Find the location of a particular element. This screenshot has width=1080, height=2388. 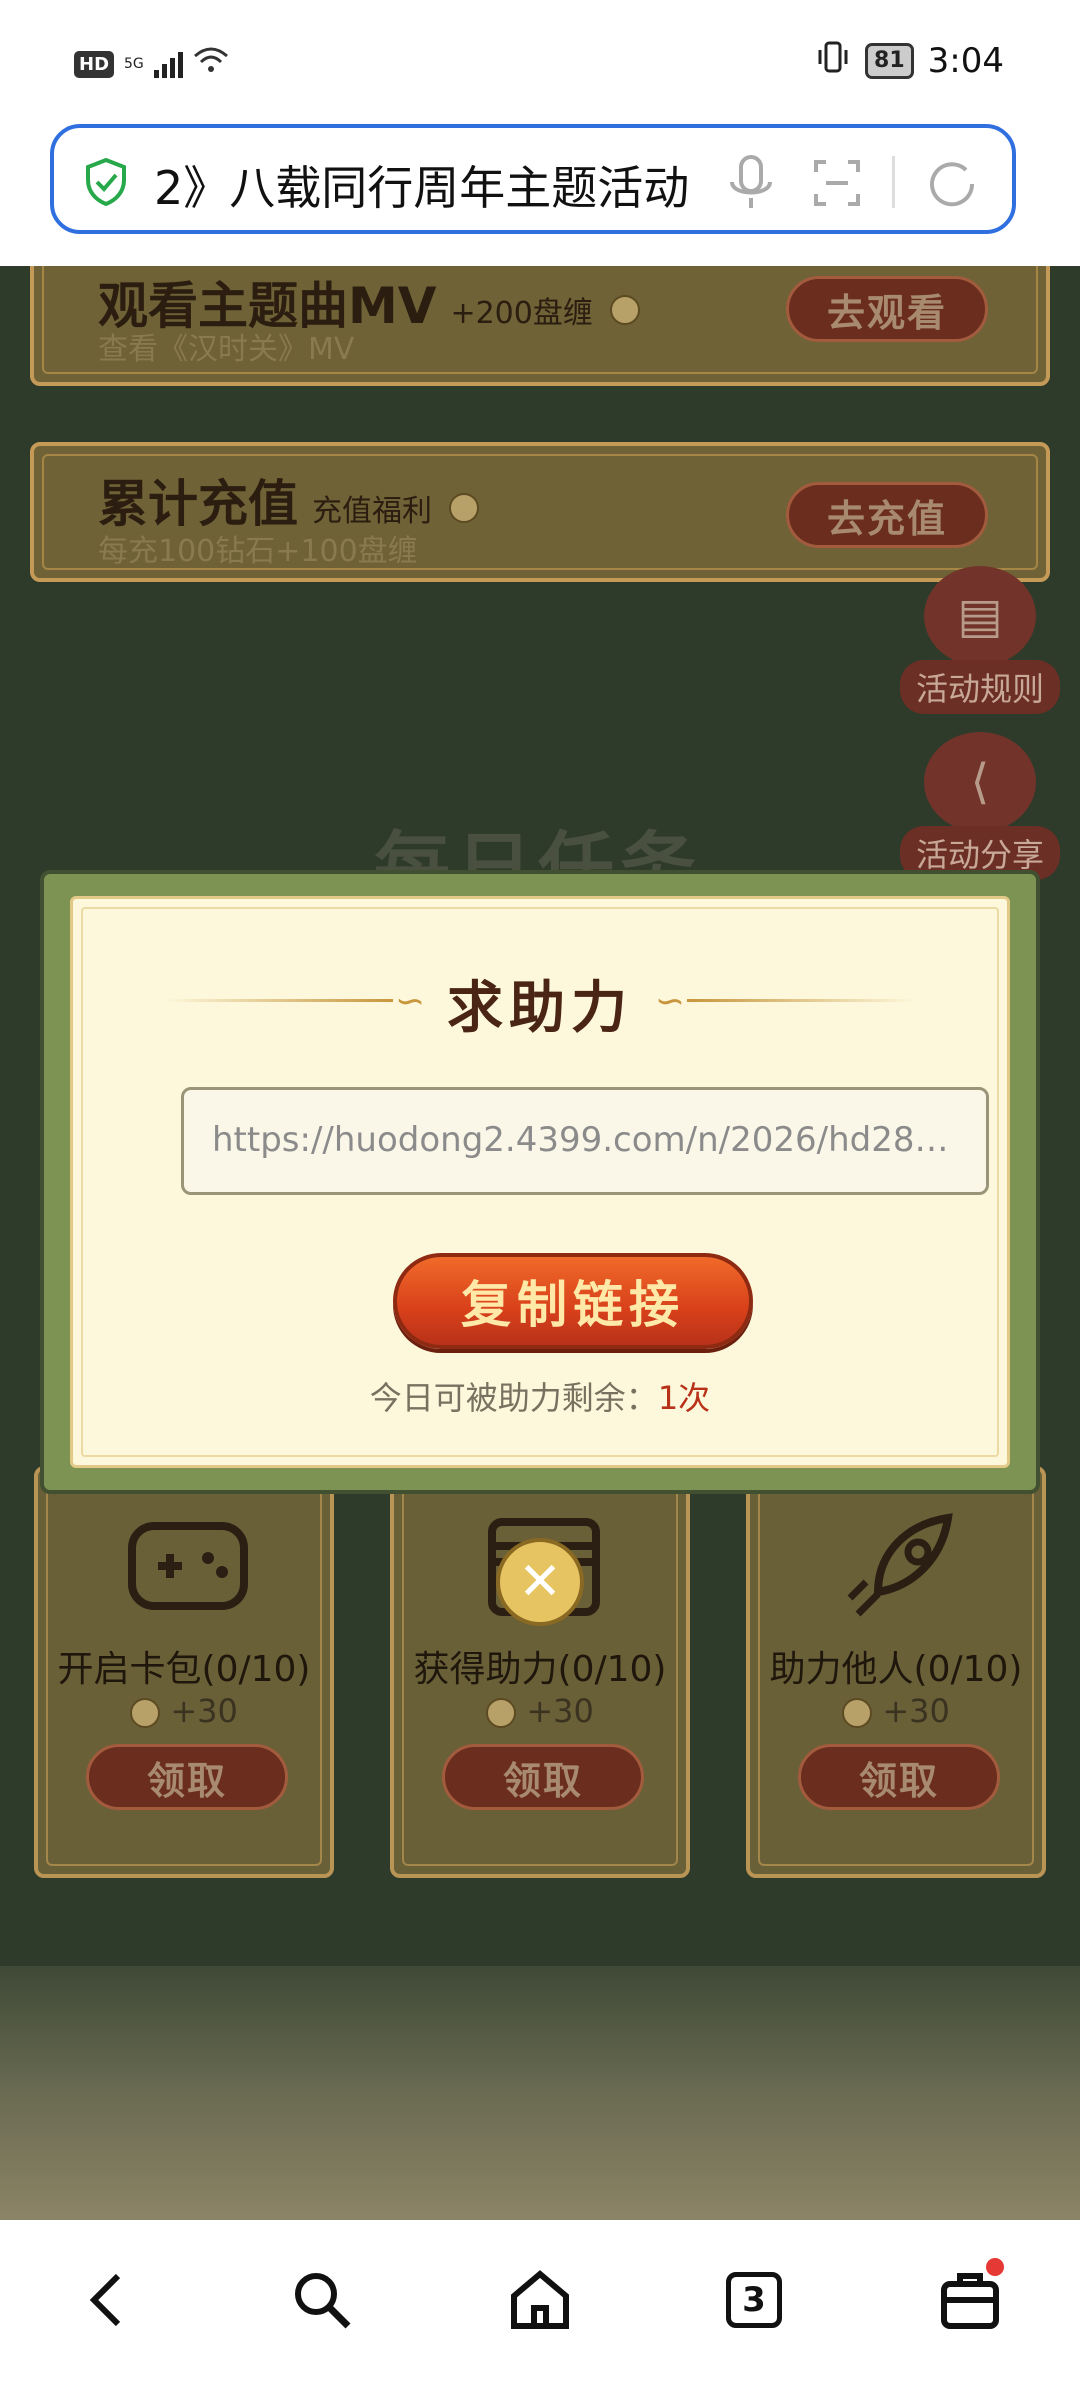

task-name: 助力他人(0/10) is located at coordinates (896, 1669).